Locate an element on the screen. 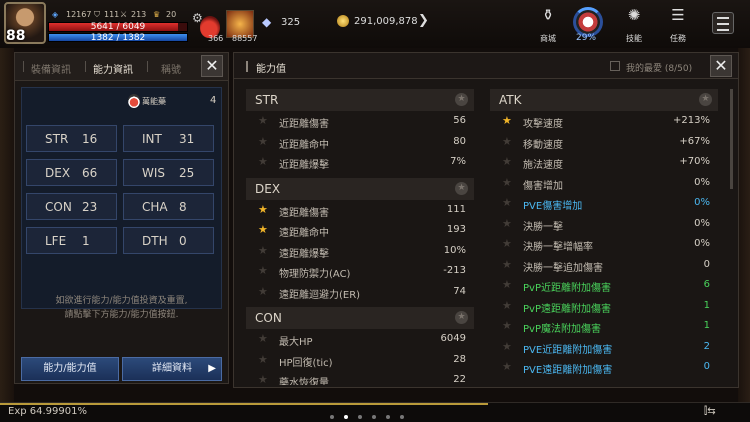 The width and height of the screenshot is (750, 422). stat-value: +67% is located at coordinates (694, 141).